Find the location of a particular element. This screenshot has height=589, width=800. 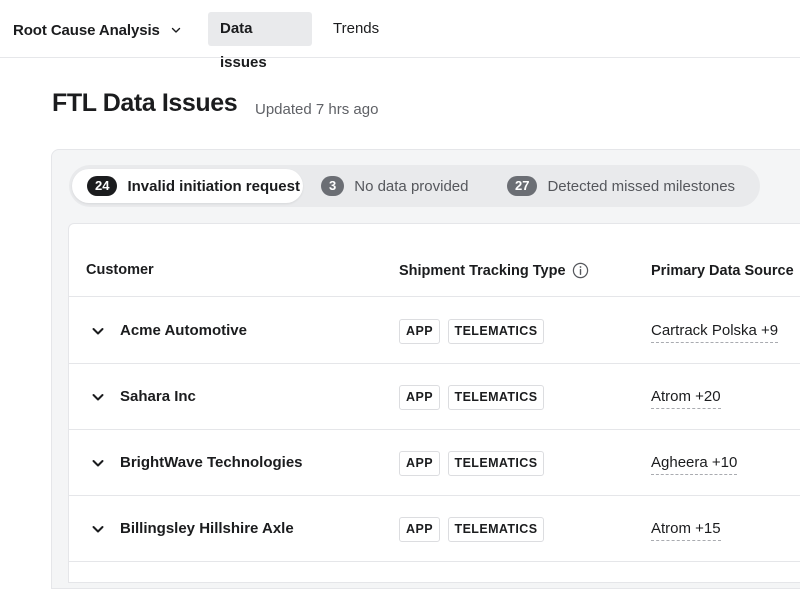

tab-data-issues: Data issues is located at coordinates (260, 29).